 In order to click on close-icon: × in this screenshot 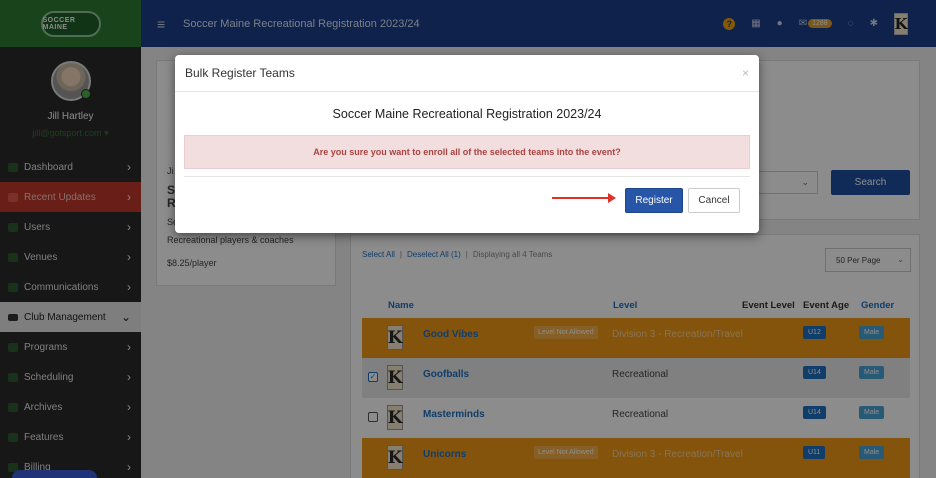, I will do `click(745, 73)`.